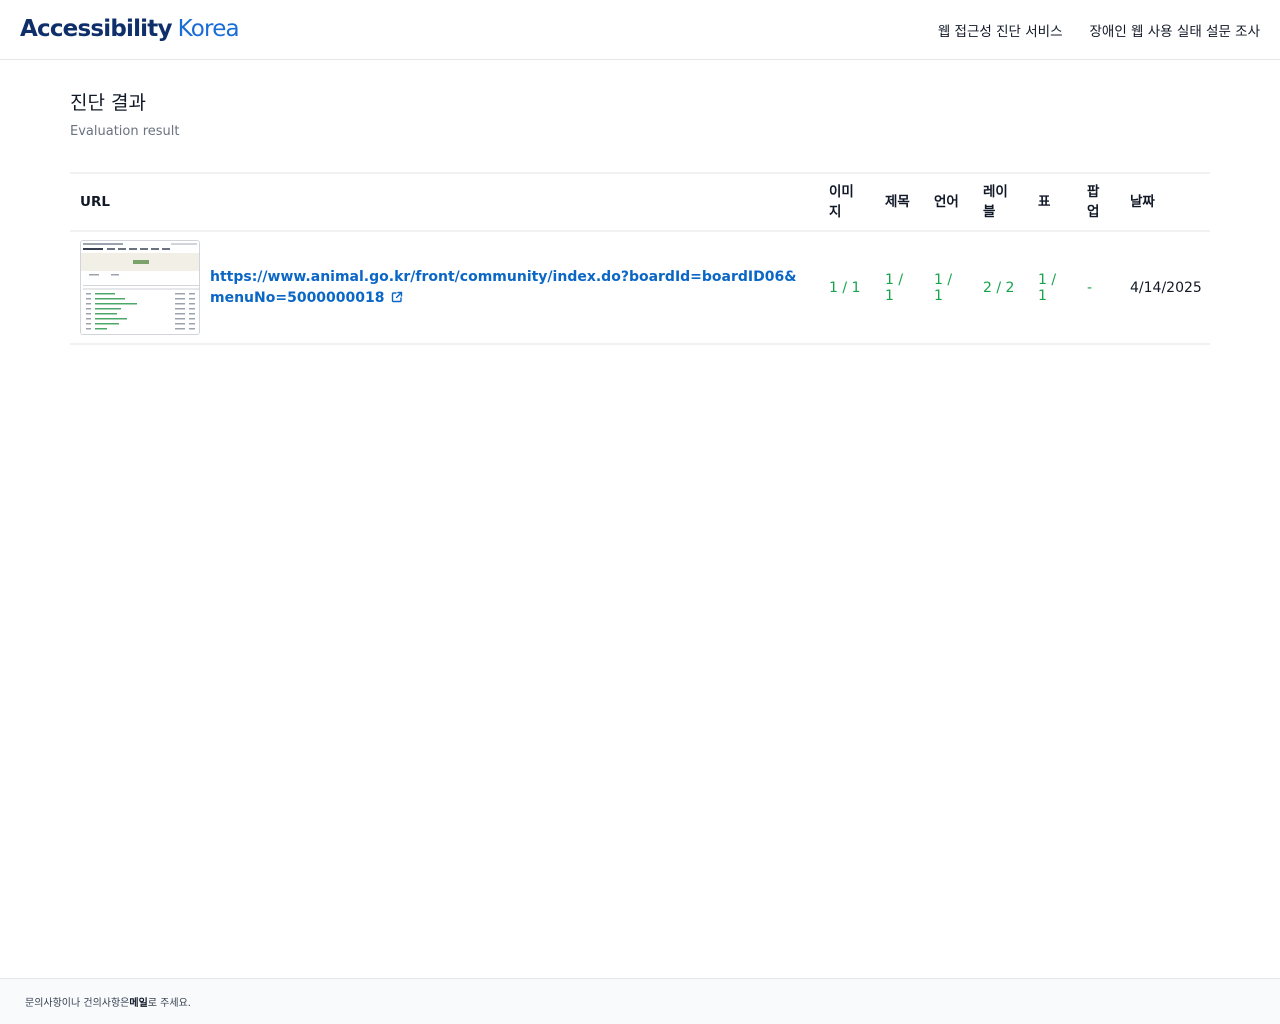  What do you see at coordinates (396, 296) in the screenshot?
I see `external-link-icon` at bounding box center [396, 296].